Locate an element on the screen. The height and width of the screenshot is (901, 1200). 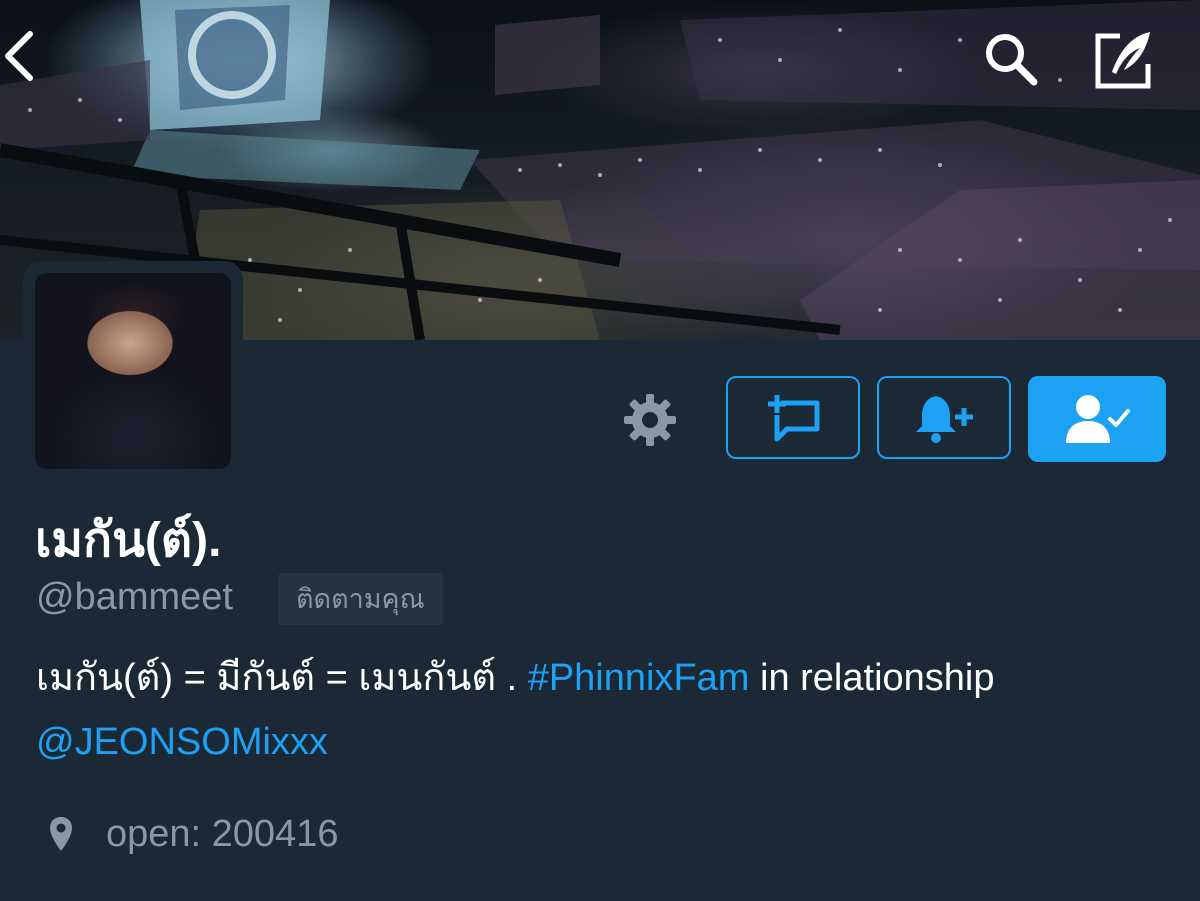
bell-plus-icon is located at coordinates (944, 419).